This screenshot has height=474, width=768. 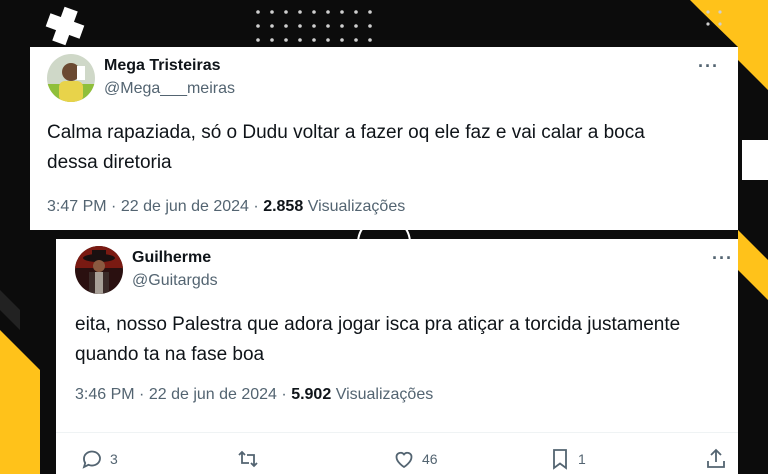 I want to click on reply-button: 3, so click(x=99, y=459).